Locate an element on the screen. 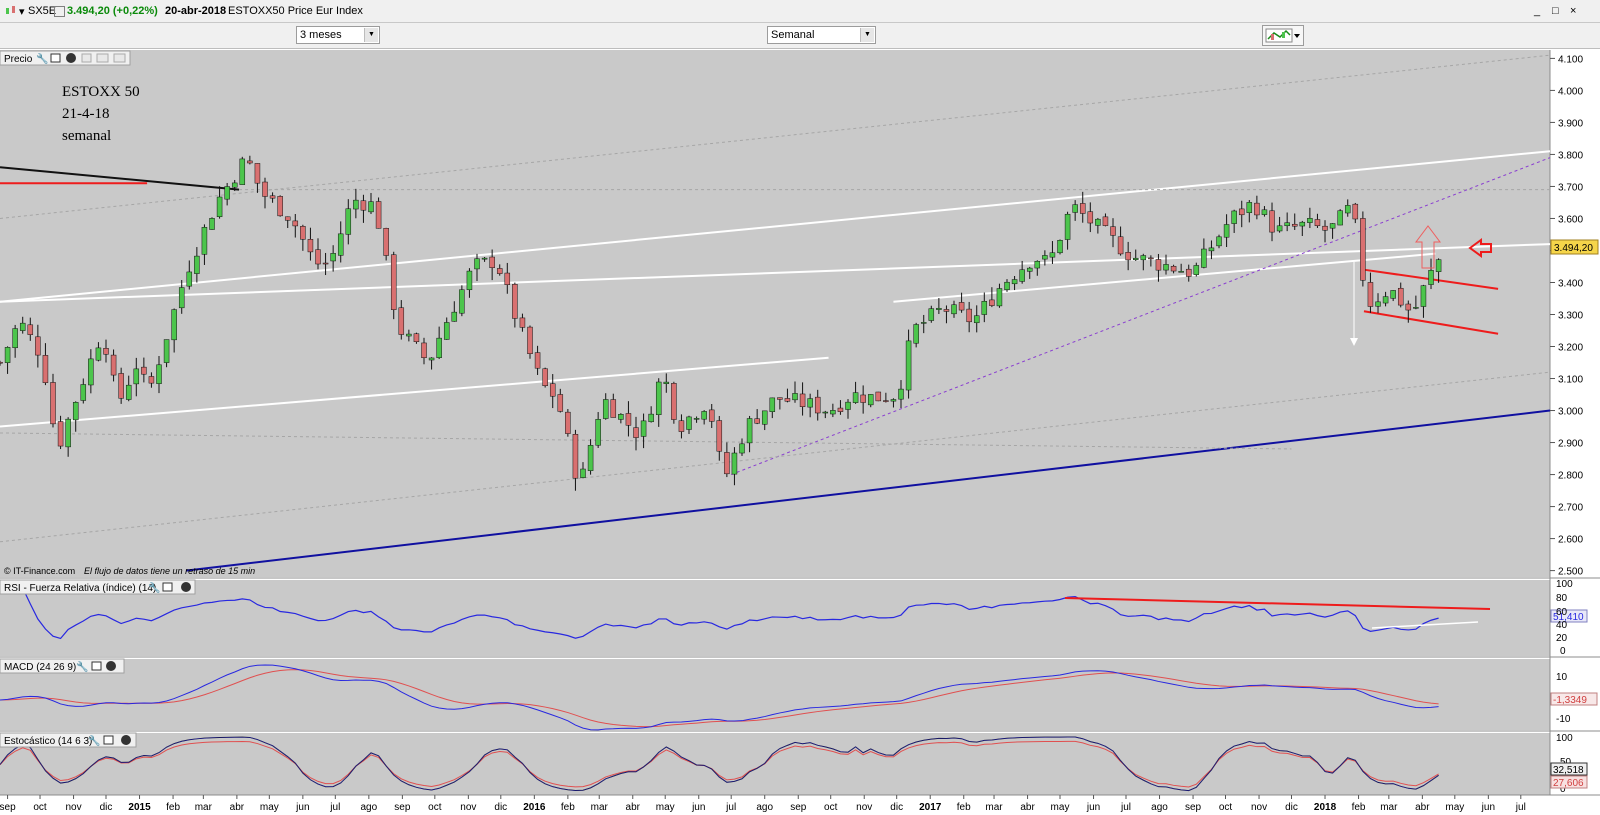 This screenshot has width=1600, height=815. y-tick-label: 2.600 is located at coordinates (1570, 540).